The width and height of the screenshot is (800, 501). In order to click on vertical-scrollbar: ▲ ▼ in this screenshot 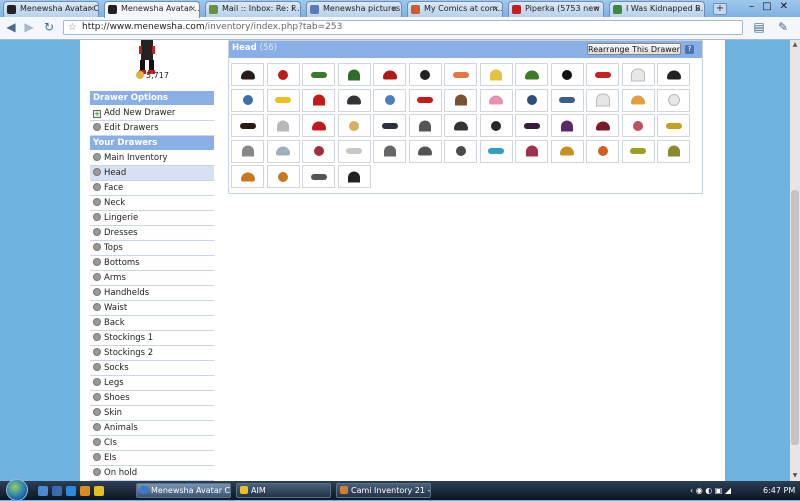, I will do `click(795, 260)`.